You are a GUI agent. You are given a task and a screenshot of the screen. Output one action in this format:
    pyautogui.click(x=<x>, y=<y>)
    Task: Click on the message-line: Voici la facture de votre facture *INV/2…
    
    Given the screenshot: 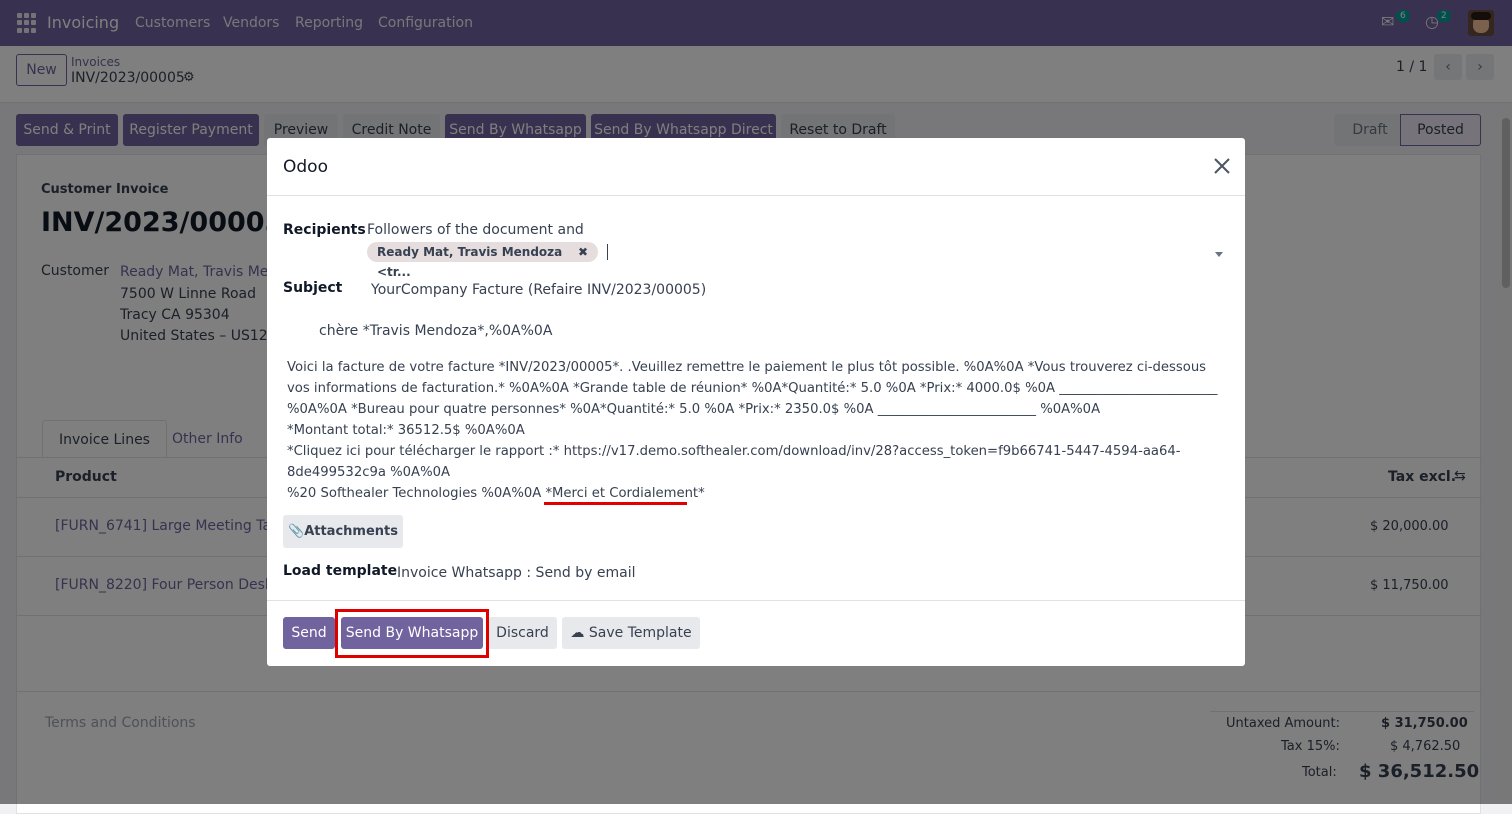 What is the action you would take?
    pyautogui.click(x=747, y=367)
    